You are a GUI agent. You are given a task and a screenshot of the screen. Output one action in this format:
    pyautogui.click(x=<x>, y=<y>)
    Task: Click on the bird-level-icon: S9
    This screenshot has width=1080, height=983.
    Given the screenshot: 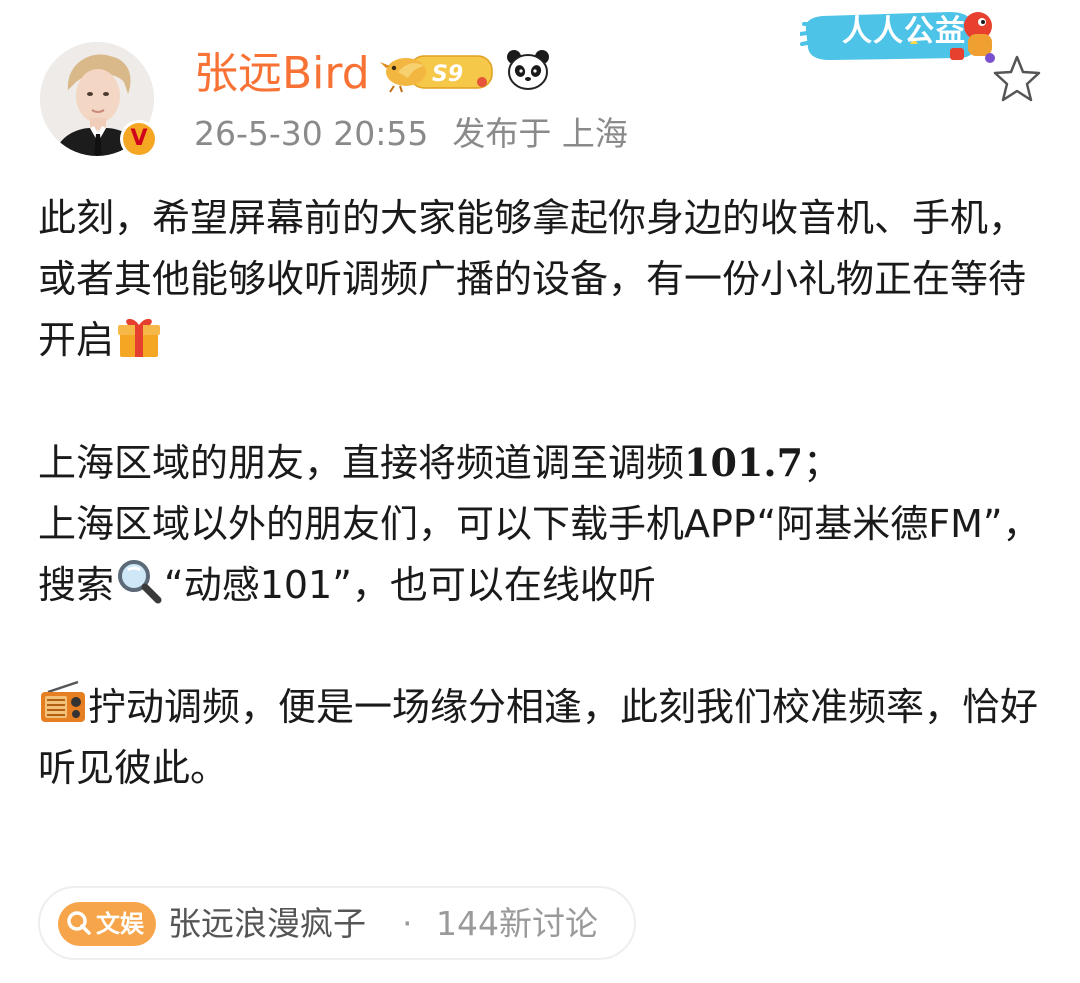 What is the action you would take?
    pyautogui.click(x=436, y=74)
    